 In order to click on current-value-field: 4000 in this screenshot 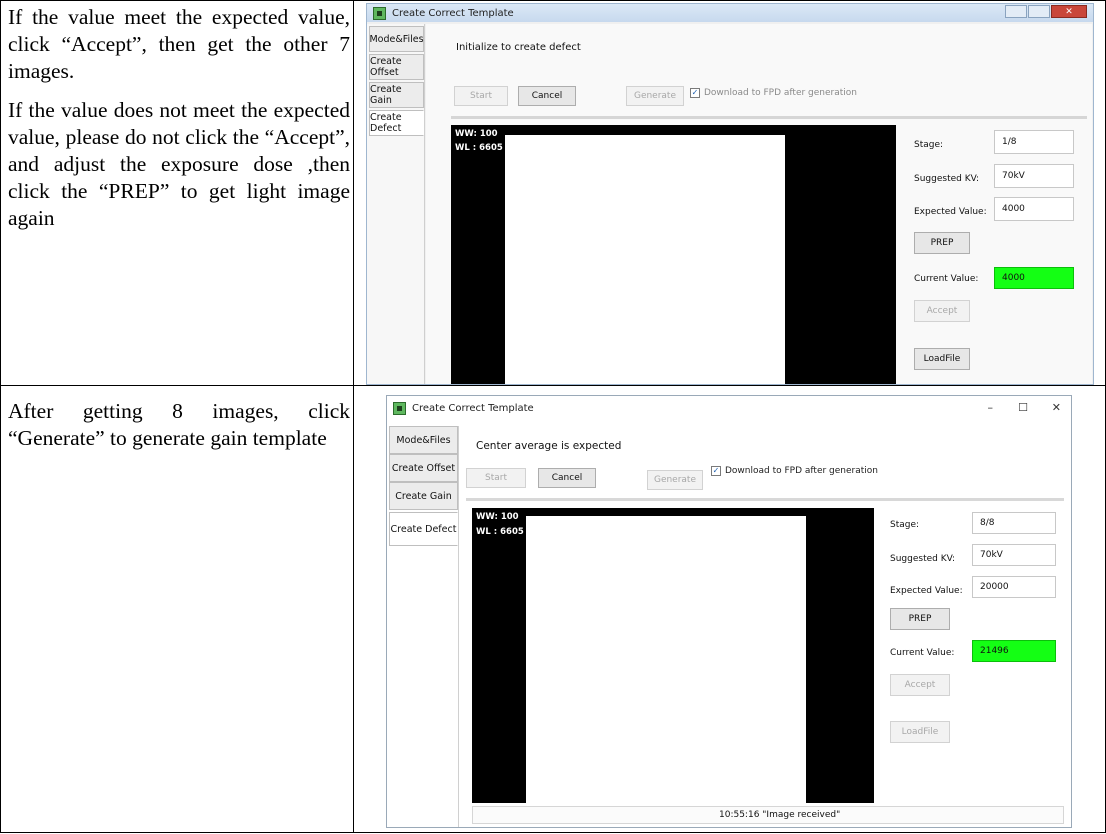, I will do `click(1034, 278)`.